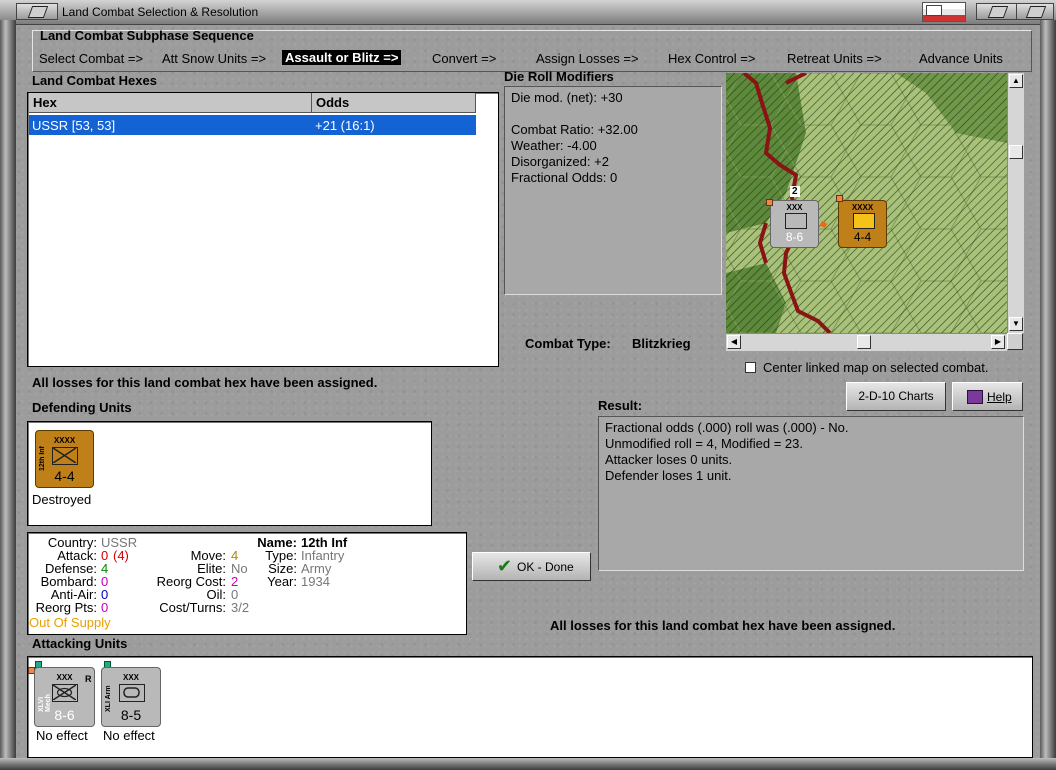 This screenshot has width=1056, height=770. I want to click on scroll-up-icon: ▲, so click(1016, 81).